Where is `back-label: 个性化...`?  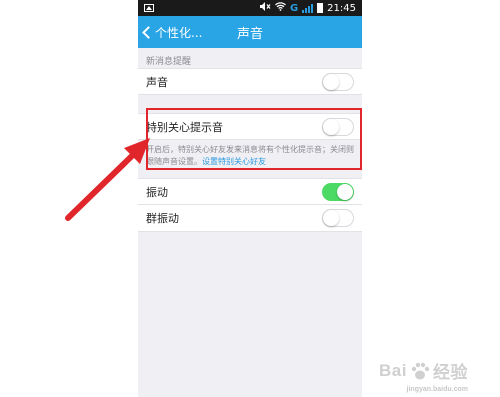
back-label: 个性化... is located at coordinates (179, 32).